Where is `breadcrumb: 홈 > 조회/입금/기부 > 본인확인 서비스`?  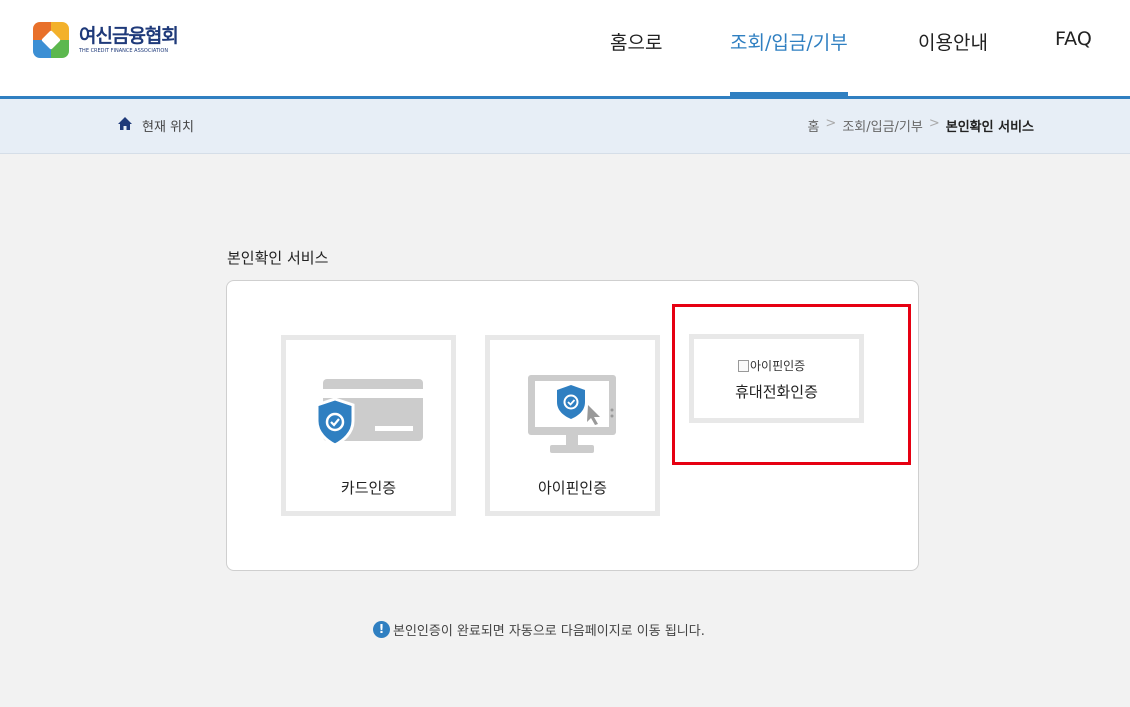 breadcrumb: 홈 > 조회/입금/기부 > 본인확인 서비스 is located at coordinates (920, 125).